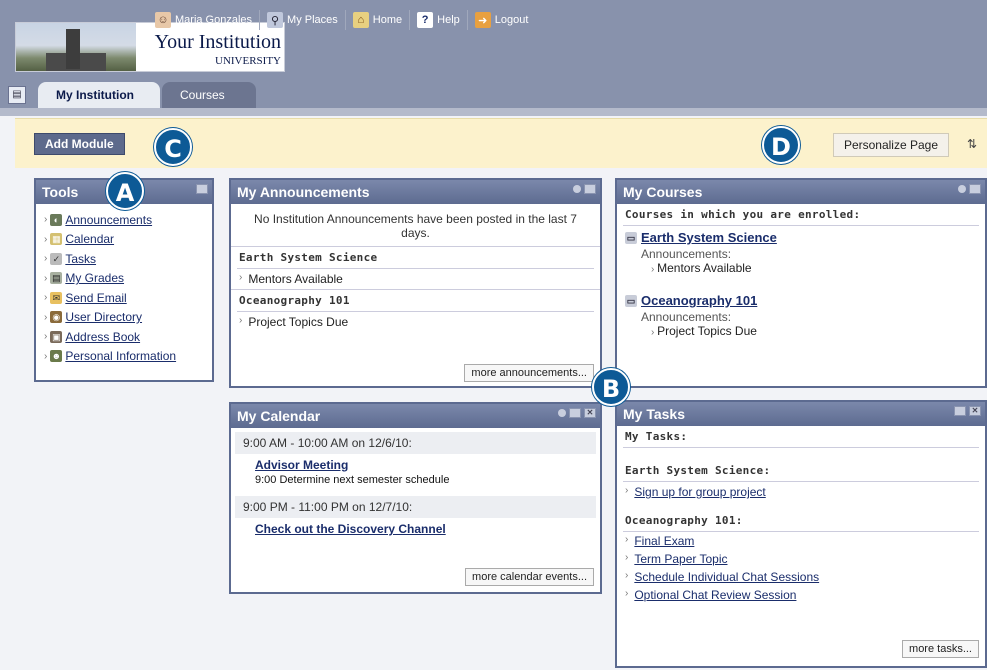 The width and height of the screenshot is (987, 670). I want to click on announcement-item-label: Mentors Available, so click(295, 279).